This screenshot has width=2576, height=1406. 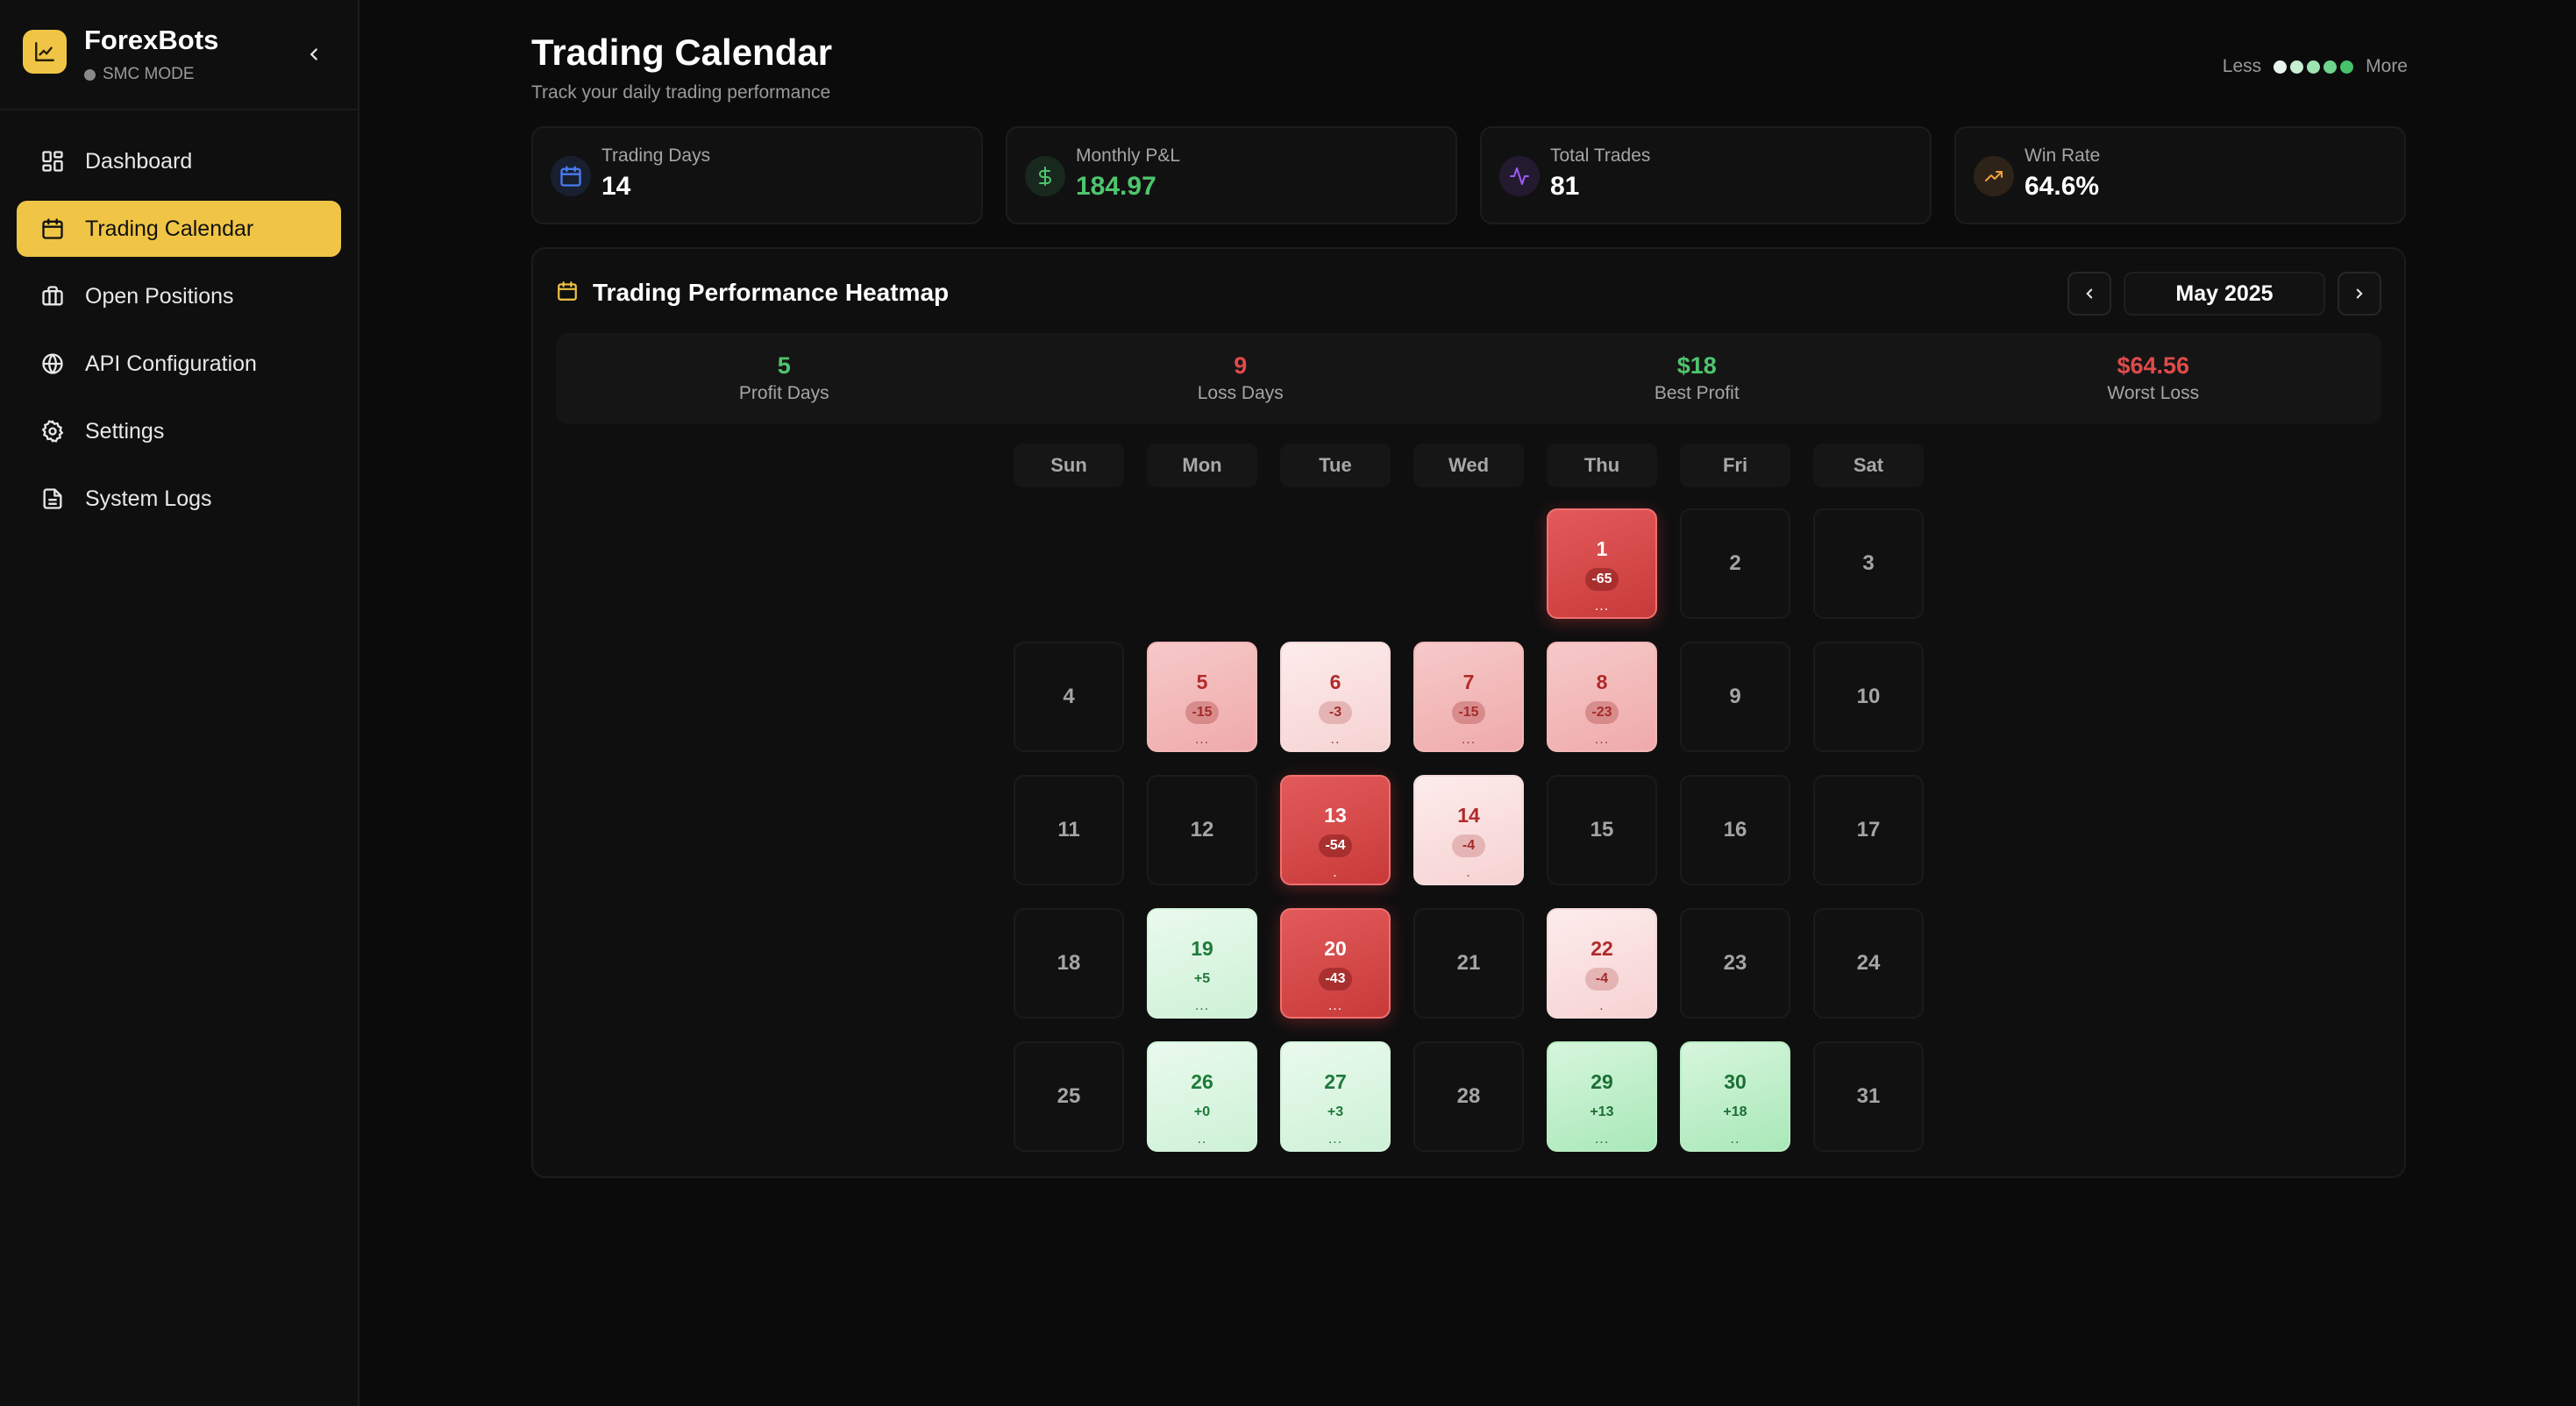 What do you see at coordinates (1468, 815) in the screenshot?
I see `day-number: 14` at bounding box center [1468, 815].